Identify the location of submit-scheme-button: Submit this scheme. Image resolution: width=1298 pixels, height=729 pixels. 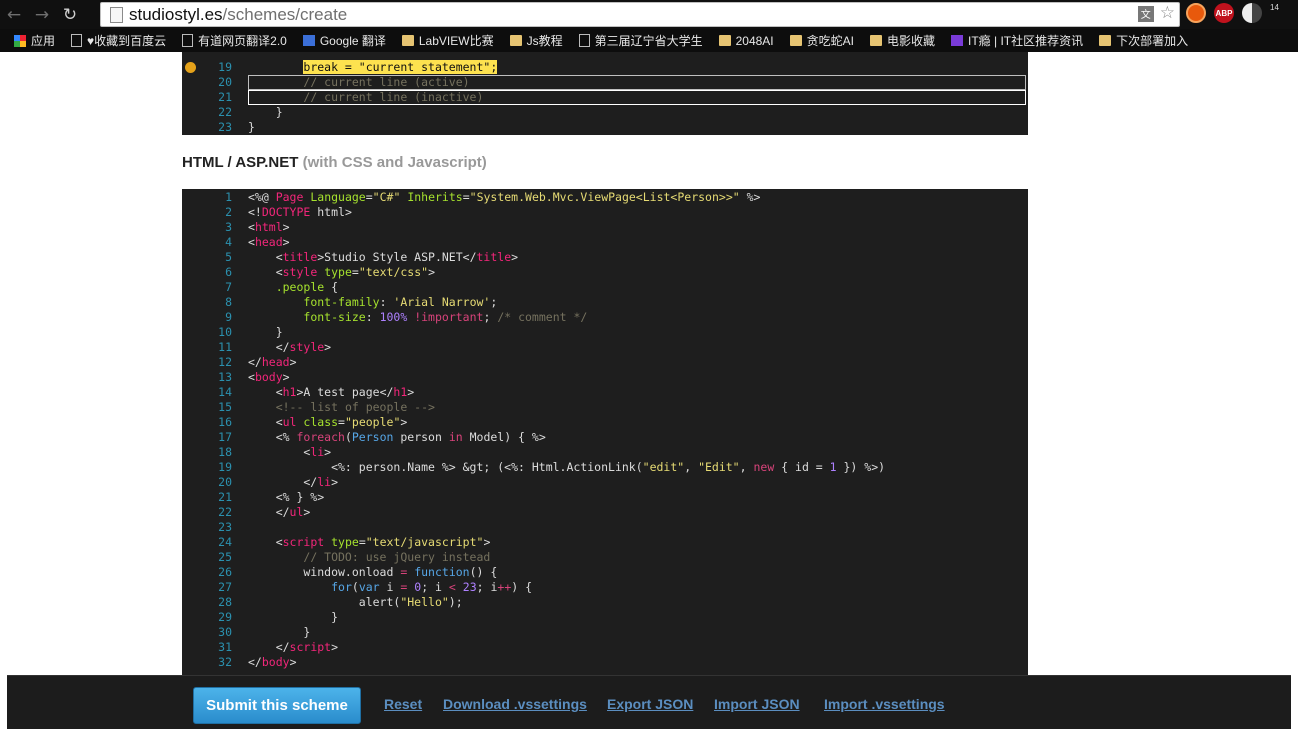
(277, 705).